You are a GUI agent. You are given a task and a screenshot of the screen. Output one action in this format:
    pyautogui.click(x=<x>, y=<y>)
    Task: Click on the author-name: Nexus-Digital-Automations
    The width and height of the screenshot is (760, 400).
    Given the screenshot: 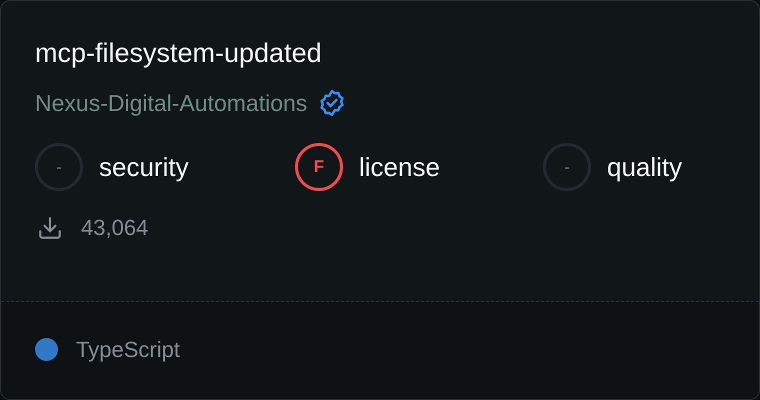 What is the action you would take?
    pyautogui.click(x=171, y=103)
    